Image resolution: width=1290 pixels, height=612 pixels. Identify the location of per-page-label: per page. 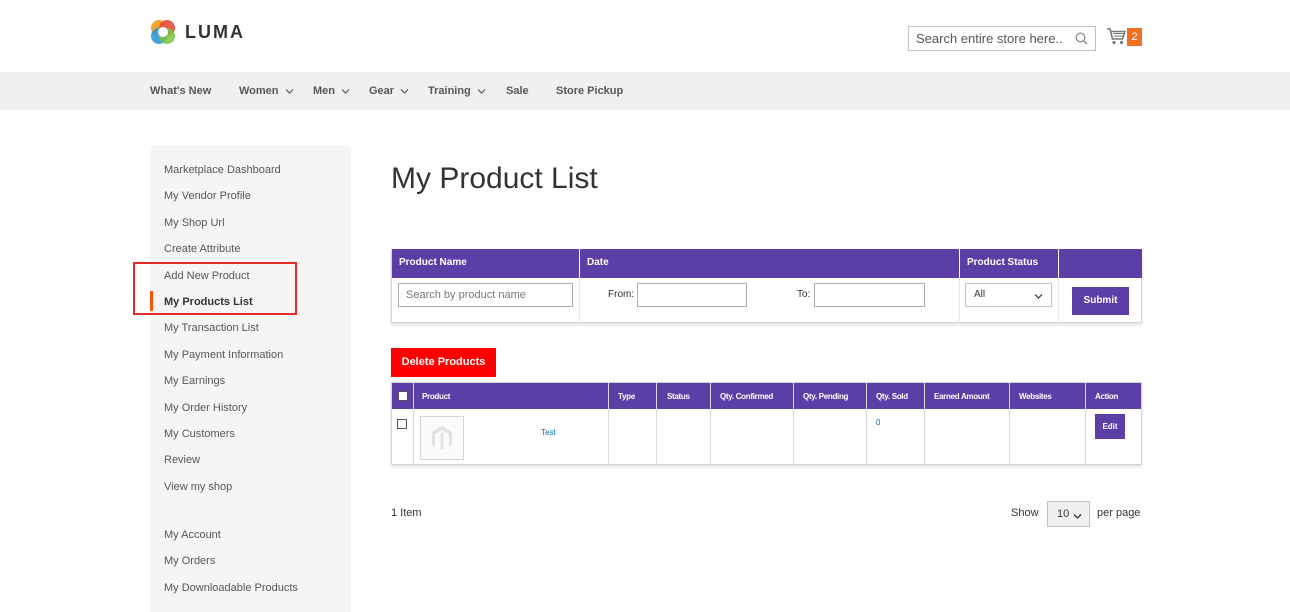
(1119, 513).